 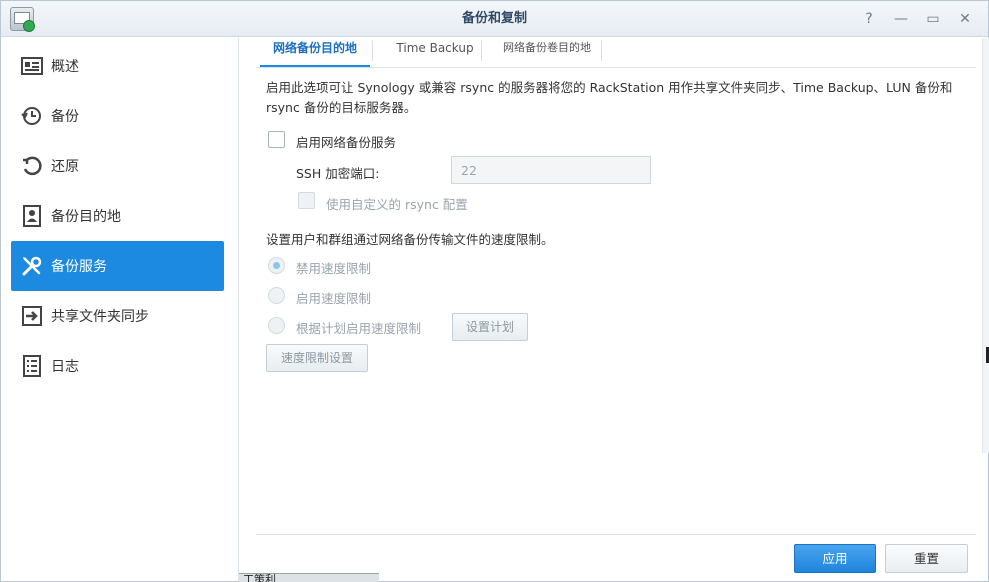 I want to click on destination-icon, so click(x=32, y=216).